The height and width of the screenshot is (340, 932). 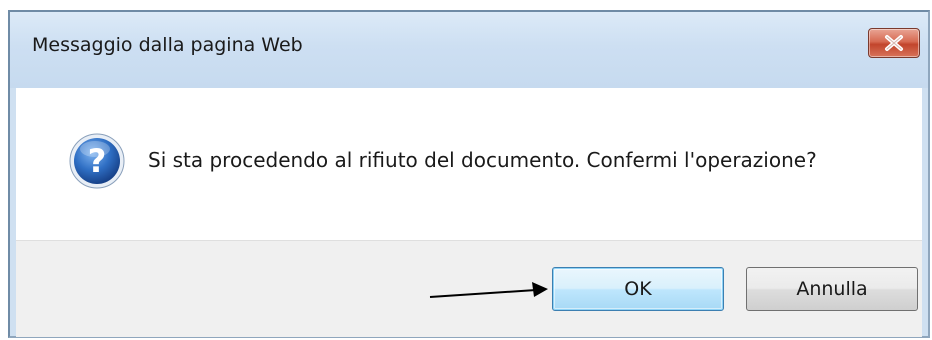 What do you see at coordinates (167, 45) in the screenshot?
I see `dialog-title: Messaggio dalla pagina Web` at bounding box center [167, 45].